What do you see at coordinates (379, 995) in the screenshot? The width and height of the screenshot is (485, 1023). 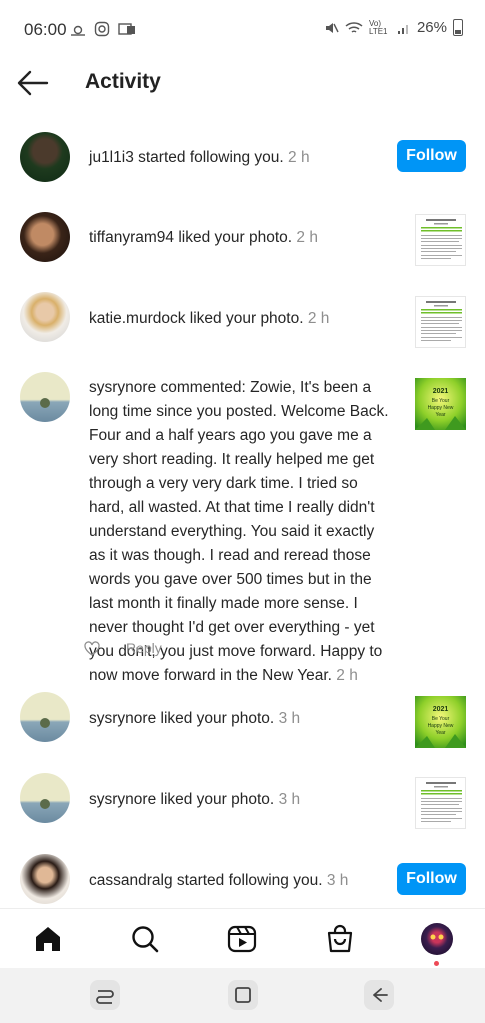 I see `back-icon` at bounding box center [379, 995].